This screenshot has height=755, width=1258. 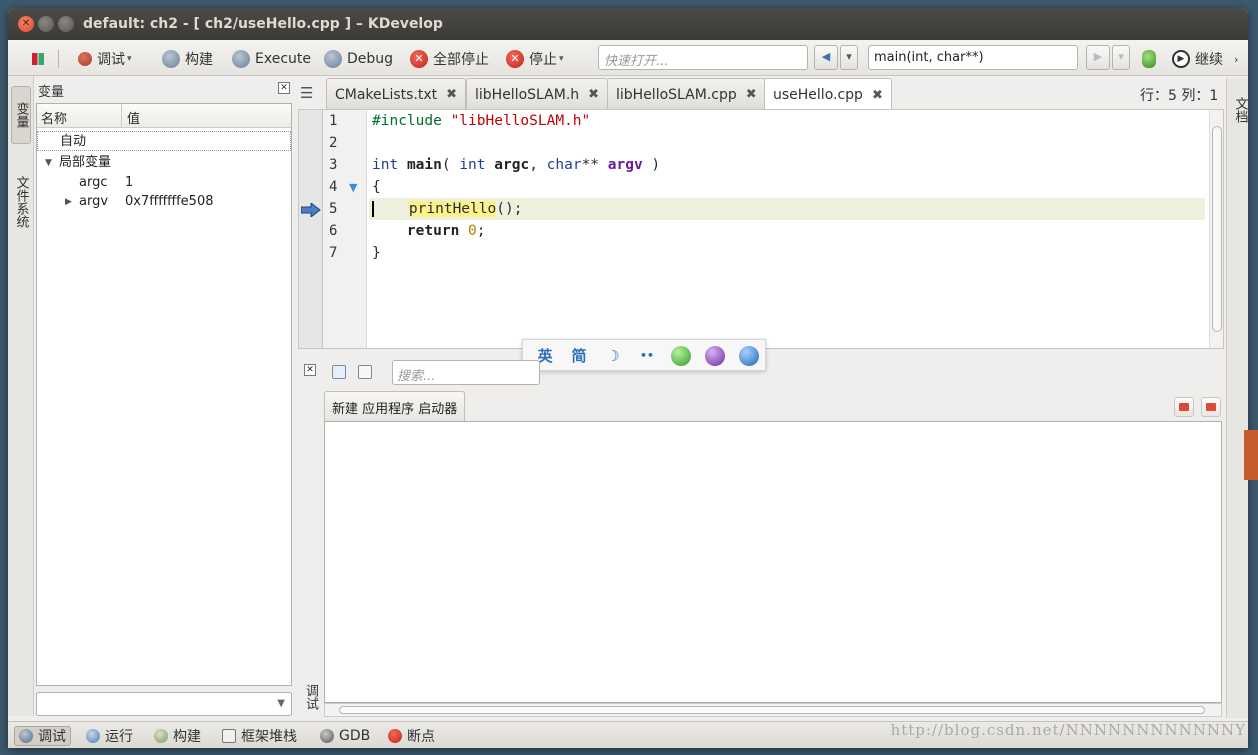 What do you see at coordinates (310, 697) in the screenshot?
I see `debug-side-label: 调试` at bounding box center [310, 697].